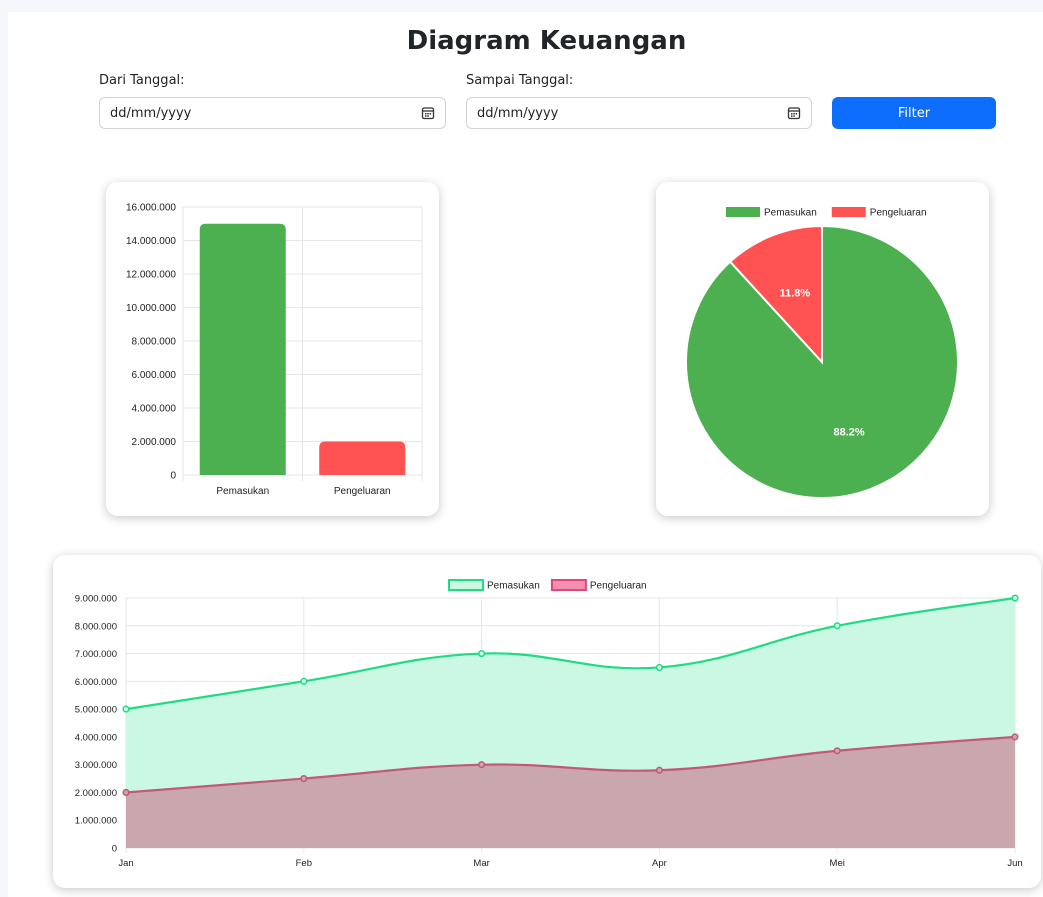  Describe the element at coordinates (1014, 863) in the screenshot. I see `x-tick-label: Jun` at that location.